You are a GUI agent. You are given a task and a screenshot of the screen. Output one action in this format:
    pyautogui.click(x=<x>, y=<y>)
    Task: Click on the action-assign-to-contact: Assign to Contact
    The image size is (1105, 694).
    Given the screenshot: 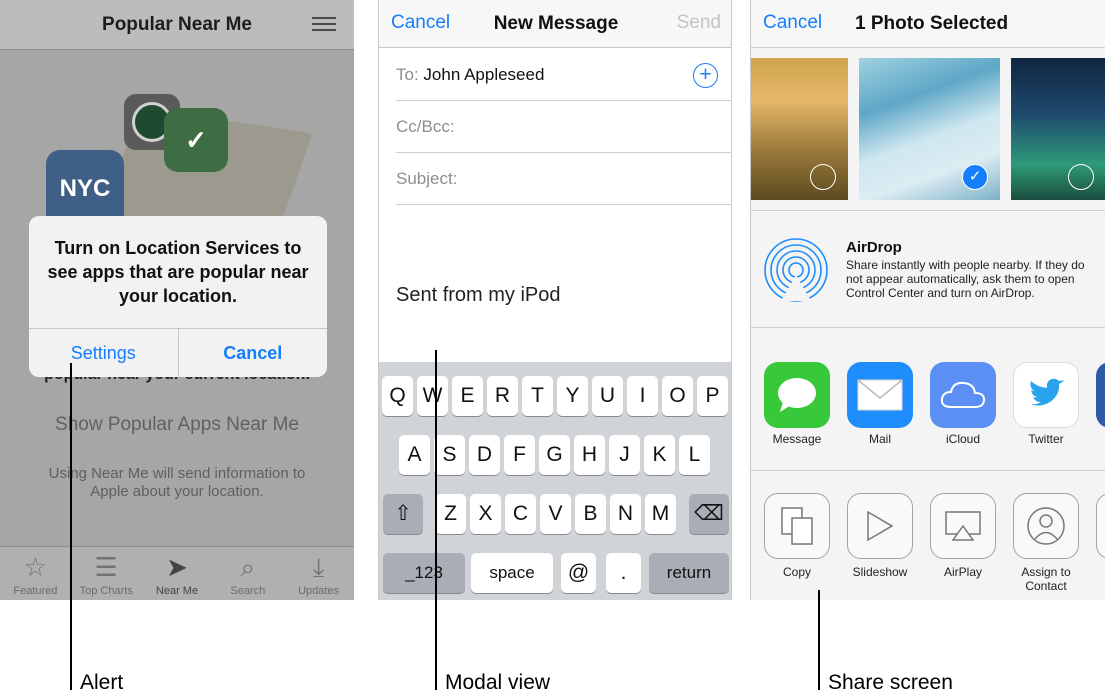 What is the action you would take?
    pyautogui.click(x=1046, y=543)
    